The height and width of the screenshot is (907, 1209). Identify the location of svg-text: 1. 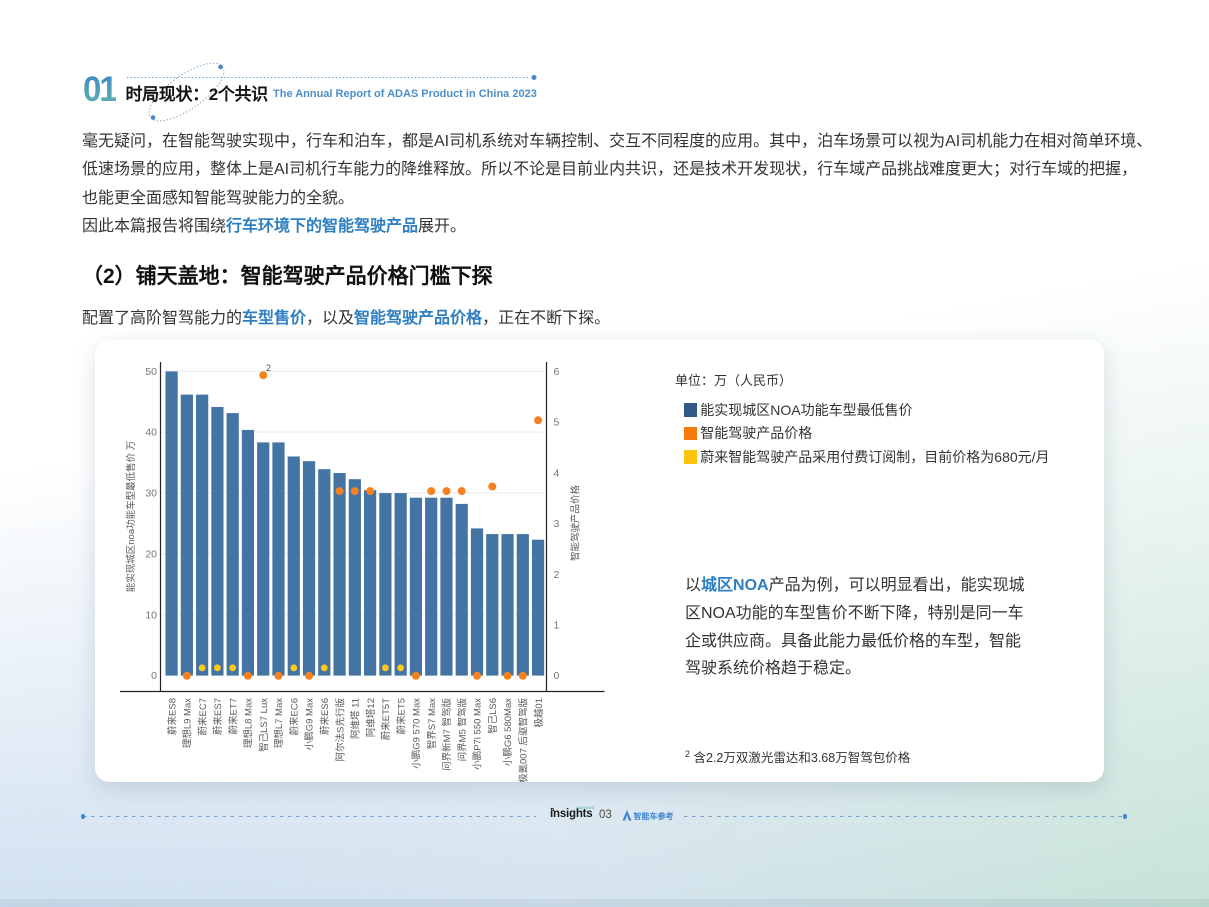
(557, 626).